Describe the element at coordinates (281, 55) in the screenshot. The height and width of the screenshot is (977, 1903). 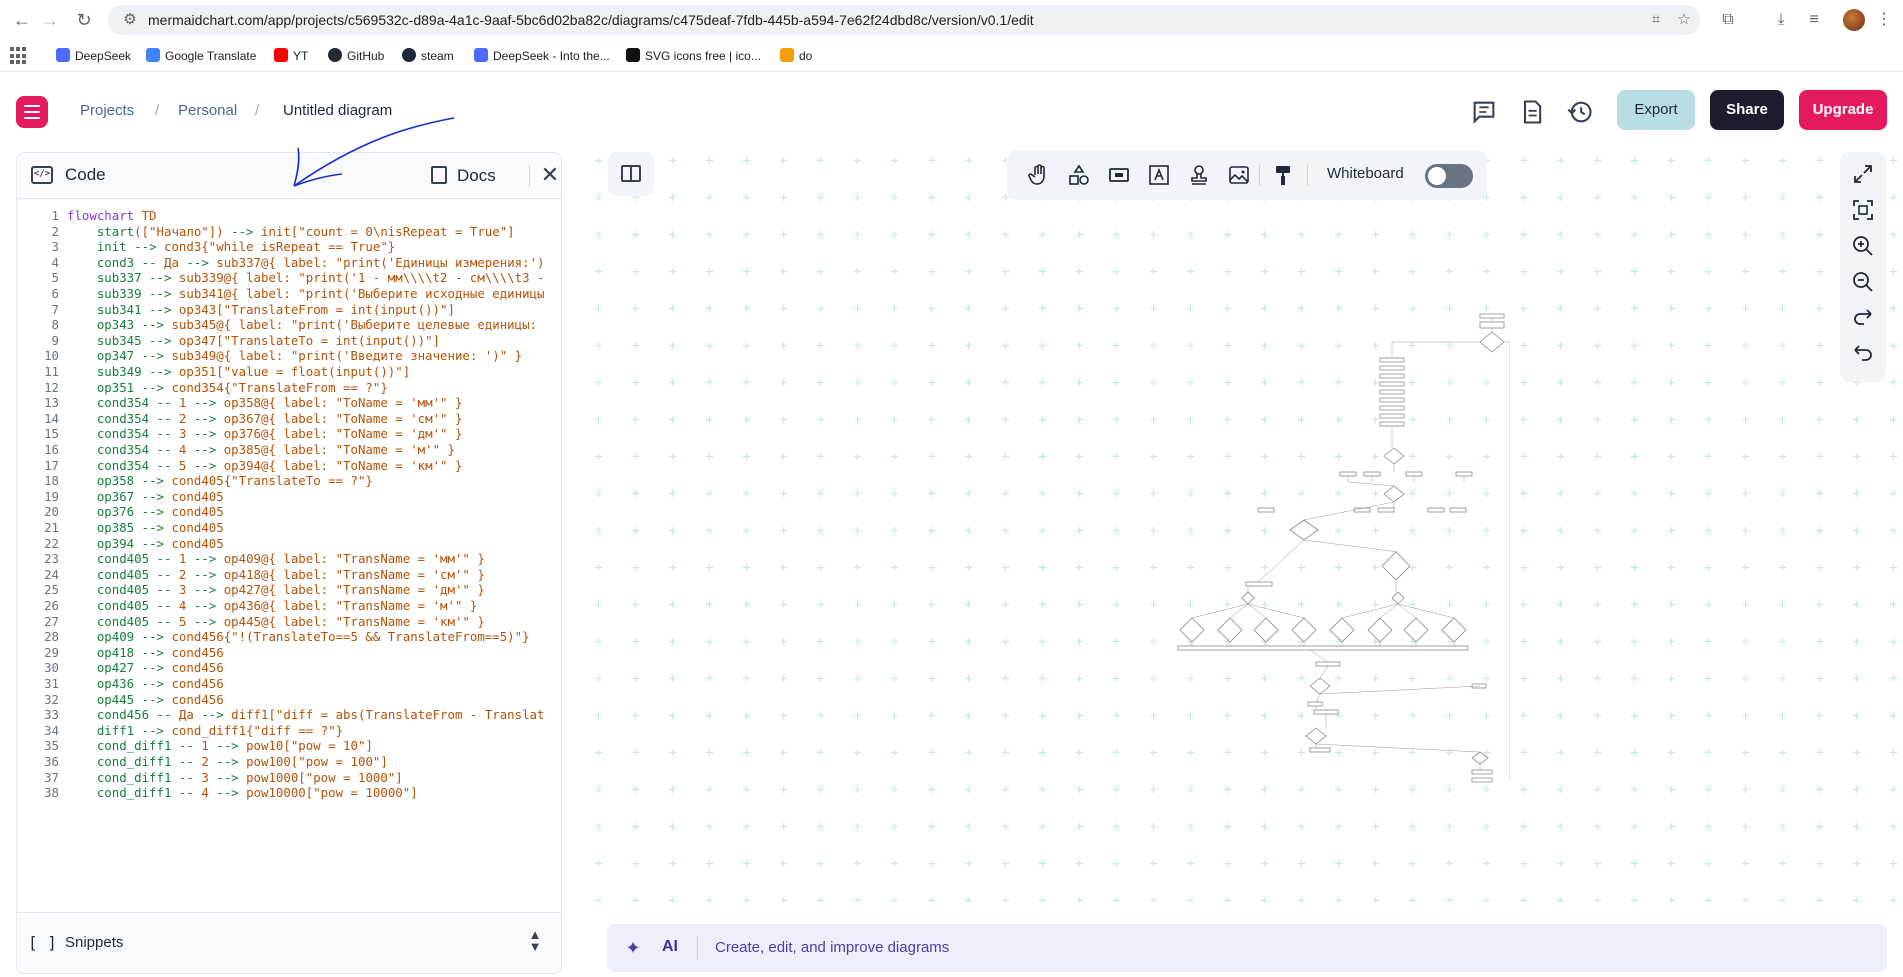
I see `youtube-icon` at that location.